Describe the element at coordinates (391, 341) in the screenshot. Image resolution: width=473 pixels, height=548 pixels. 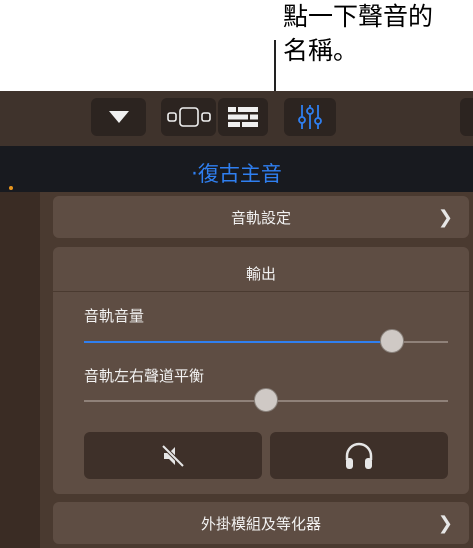
I see `volume-knob` at that location.